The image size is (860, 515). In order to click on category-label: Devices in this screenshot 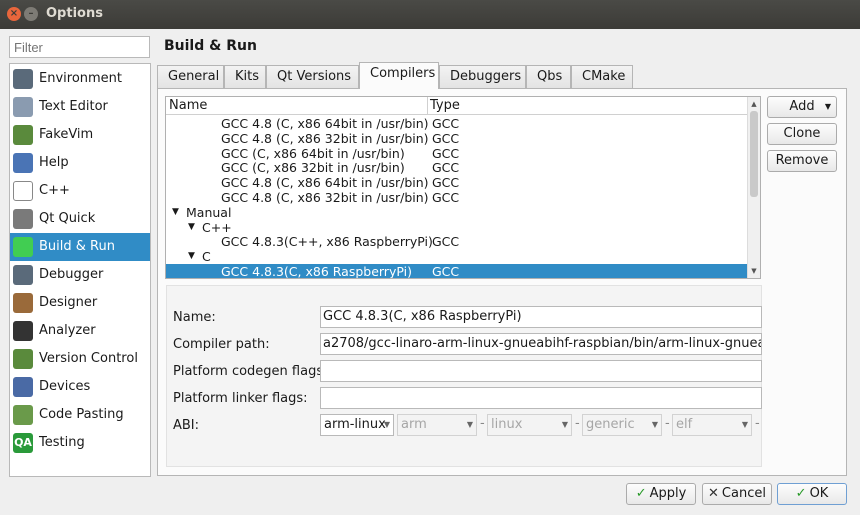, I will do `click(65, 386)`.